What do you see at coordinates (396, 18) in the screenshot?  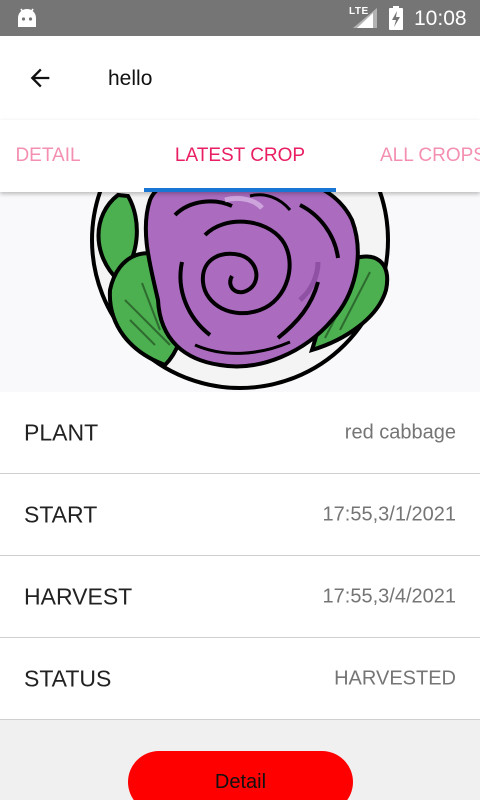 I see `battery-charging-icon` at bounding box center [396, 18].